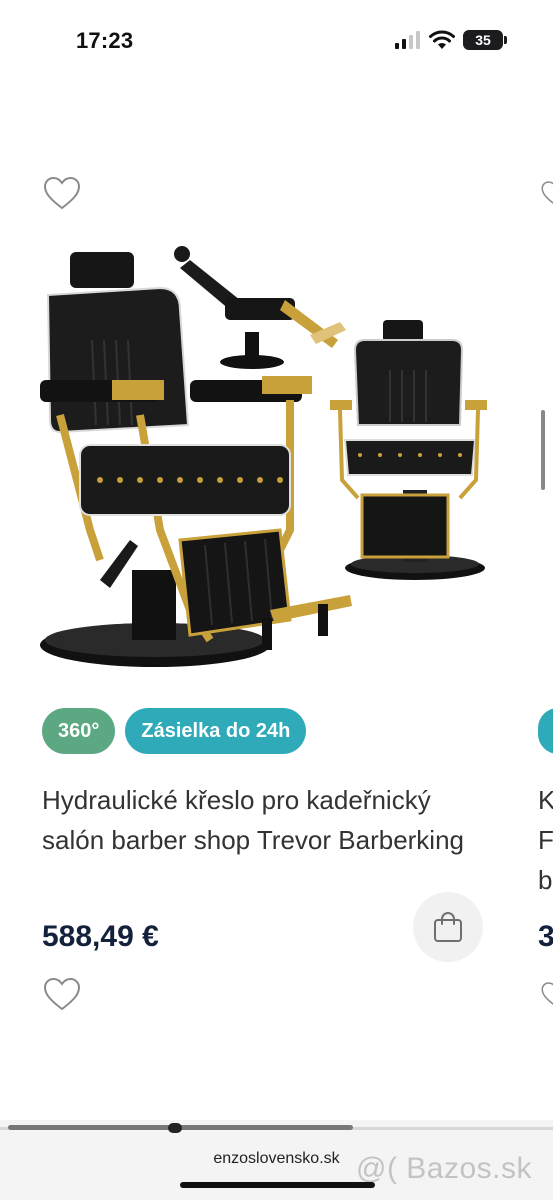 The height and width of the screenshot is (1200, 553). I want to click on next-title-line: K, so click(545, 800).